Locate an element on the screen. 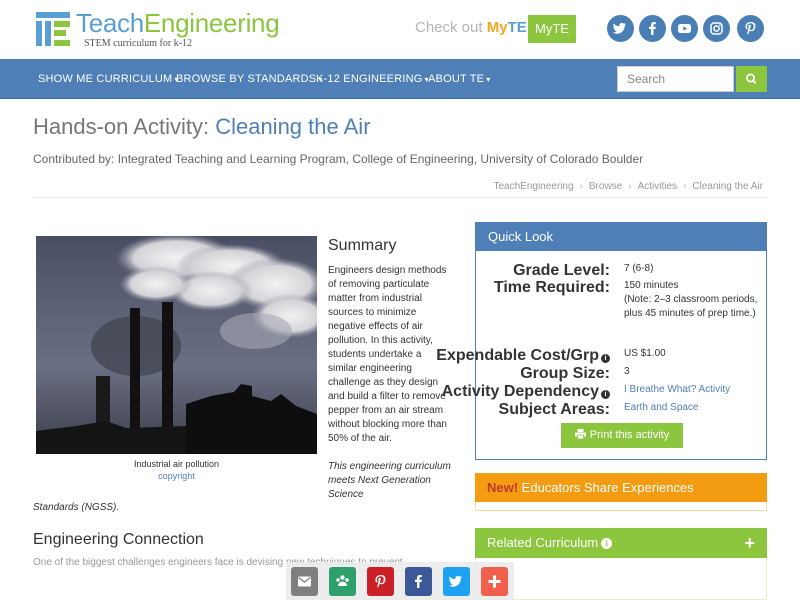 The width and height of the screenshot is (800, 600). breadcrumb-browse: Browse is located at coordinates (605, 186).